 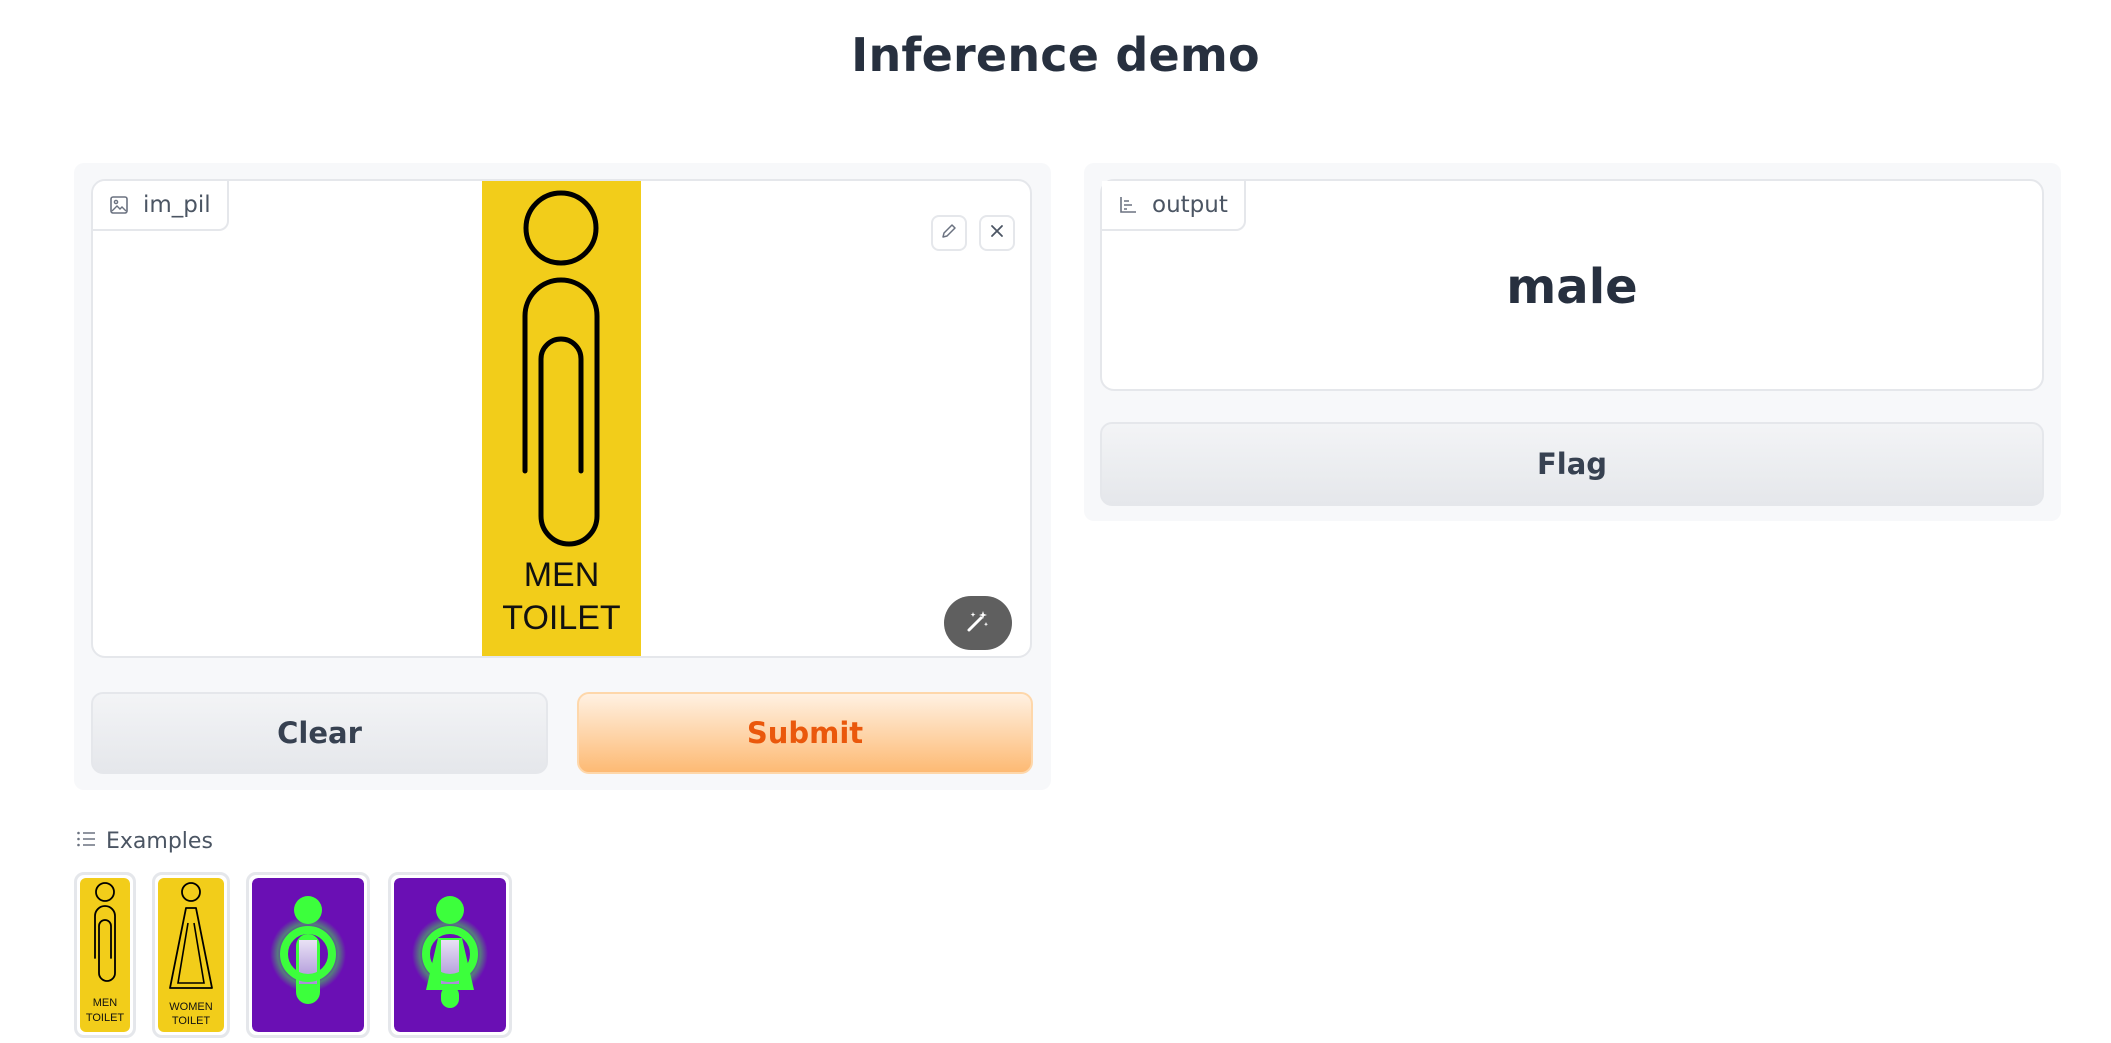 I want to click on magic-wand-icon, so click(x=978, y=623).